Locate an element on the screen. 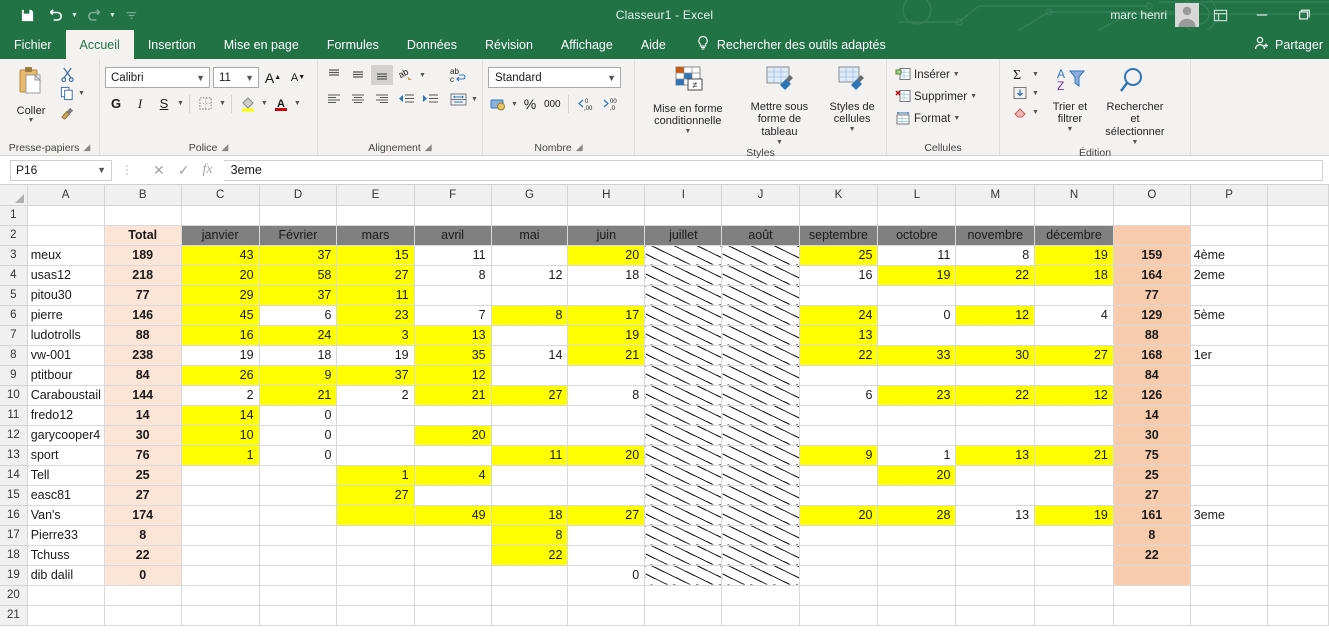  cell-H2-month-header: juin is located at coordinates (606, 235).